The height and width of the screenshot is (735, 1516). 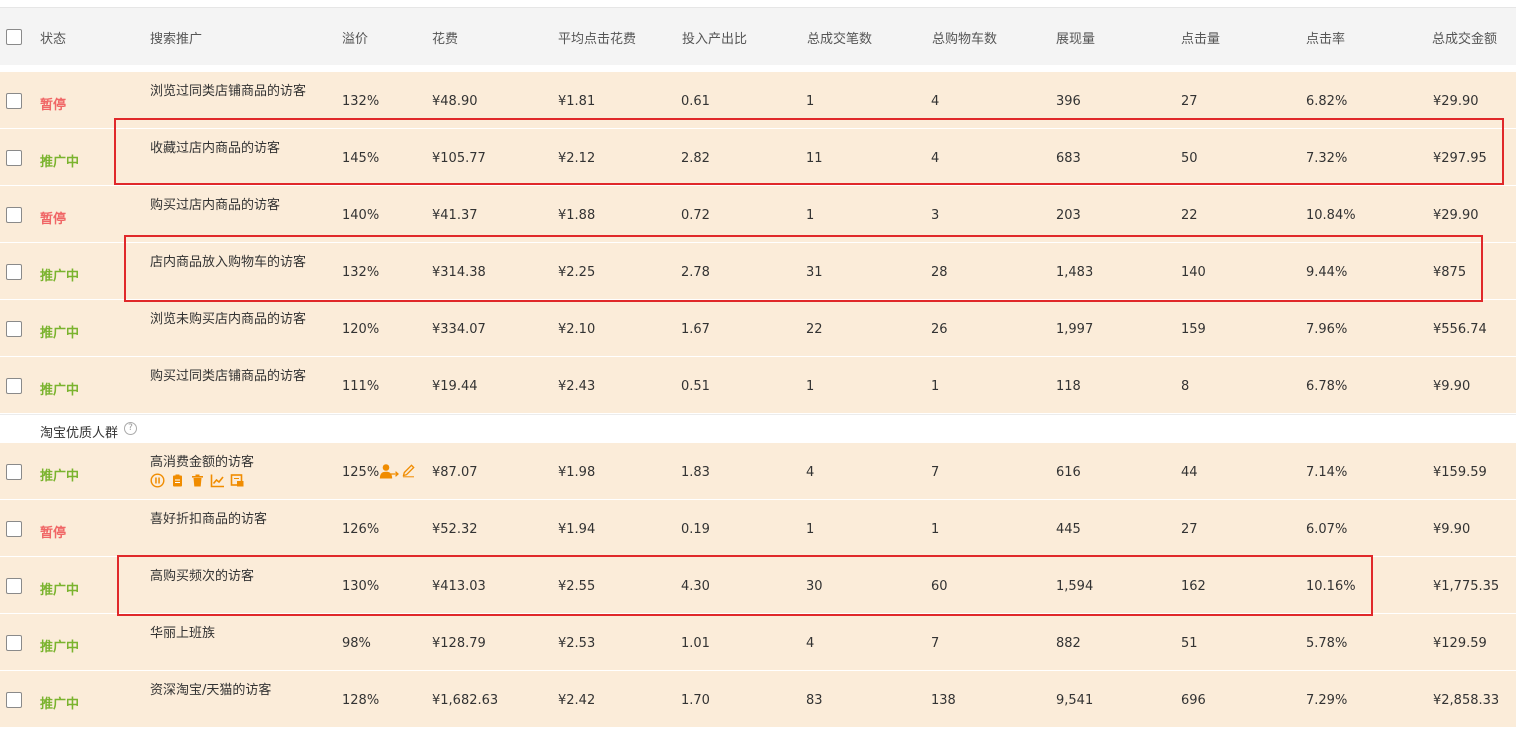 I want to click on help-circle-icon: ?, so click(x=130, y=428).